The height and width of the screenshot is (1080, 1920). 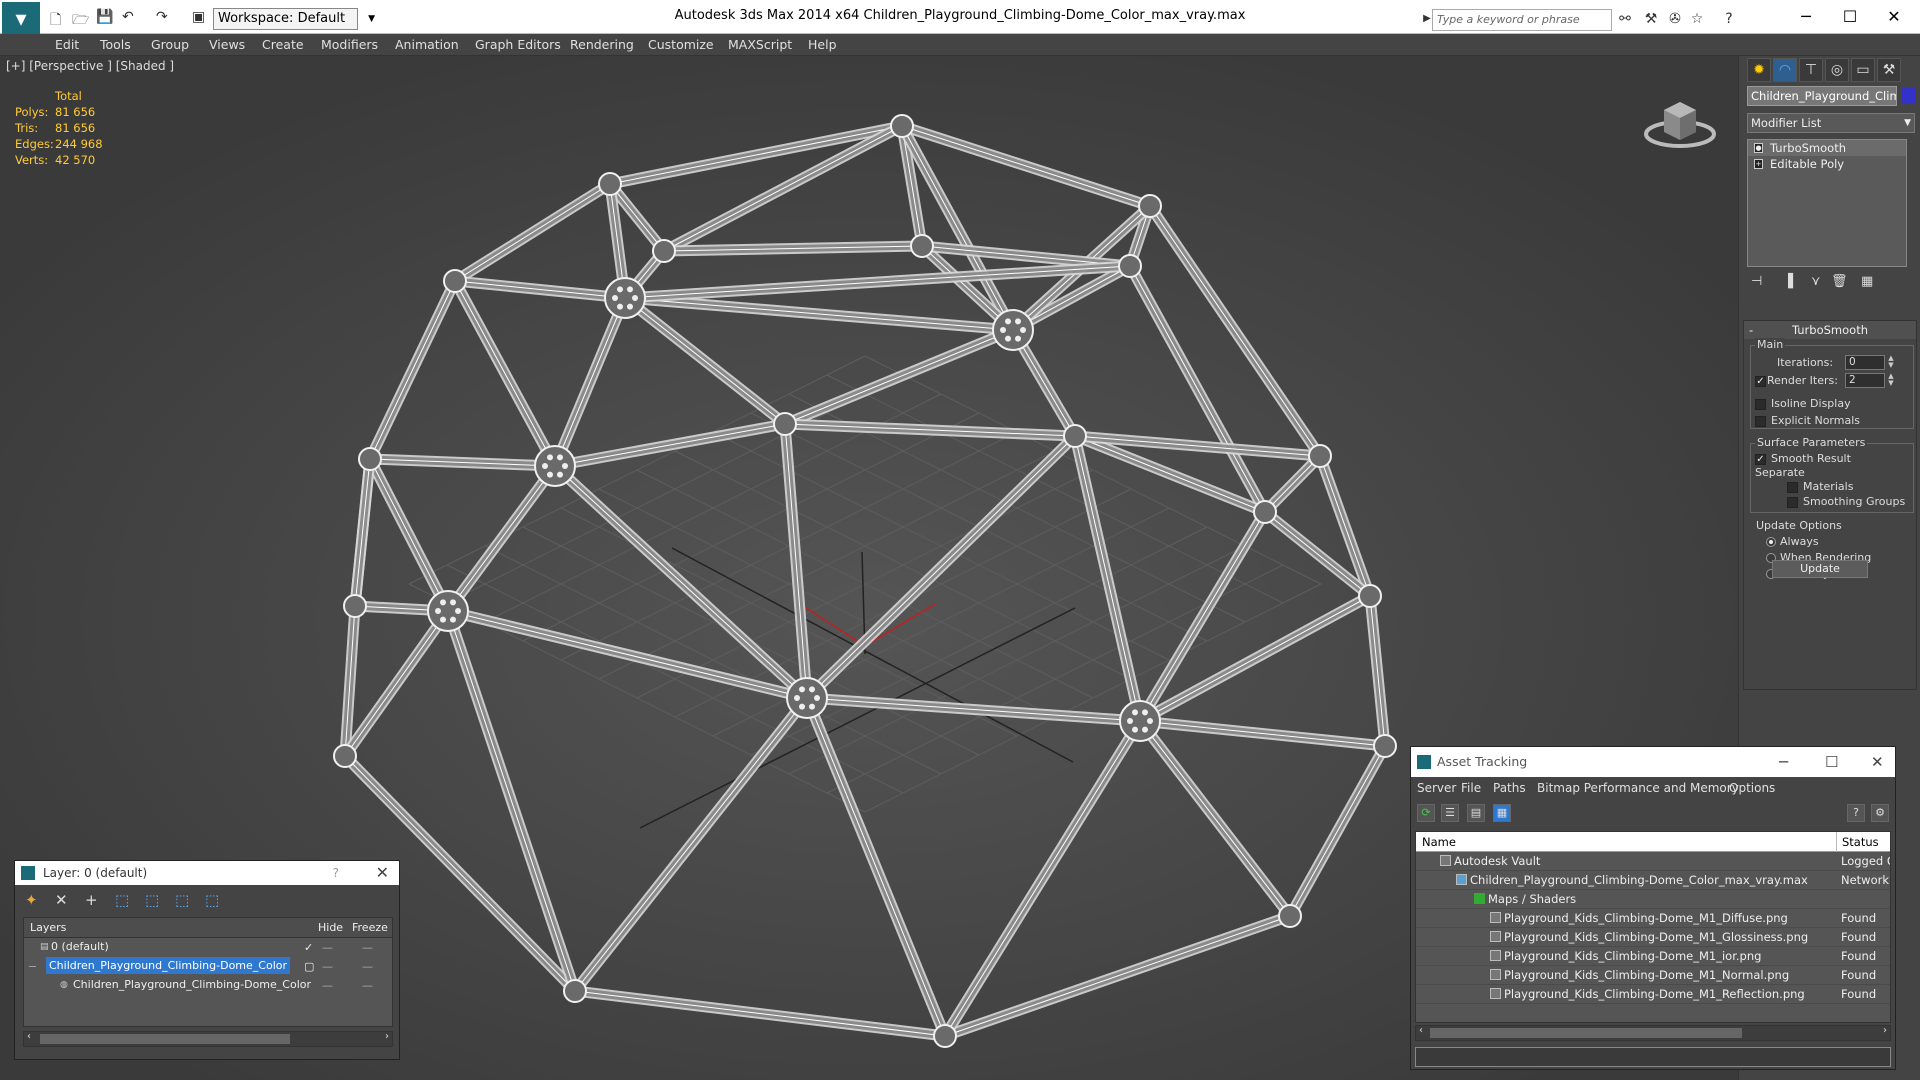 What do you see at coordinates (208, 947) in the screenshot?
I see `layer-row-default: 0 (default) ▤ ✓ — —` at bounding box center [208, 947].